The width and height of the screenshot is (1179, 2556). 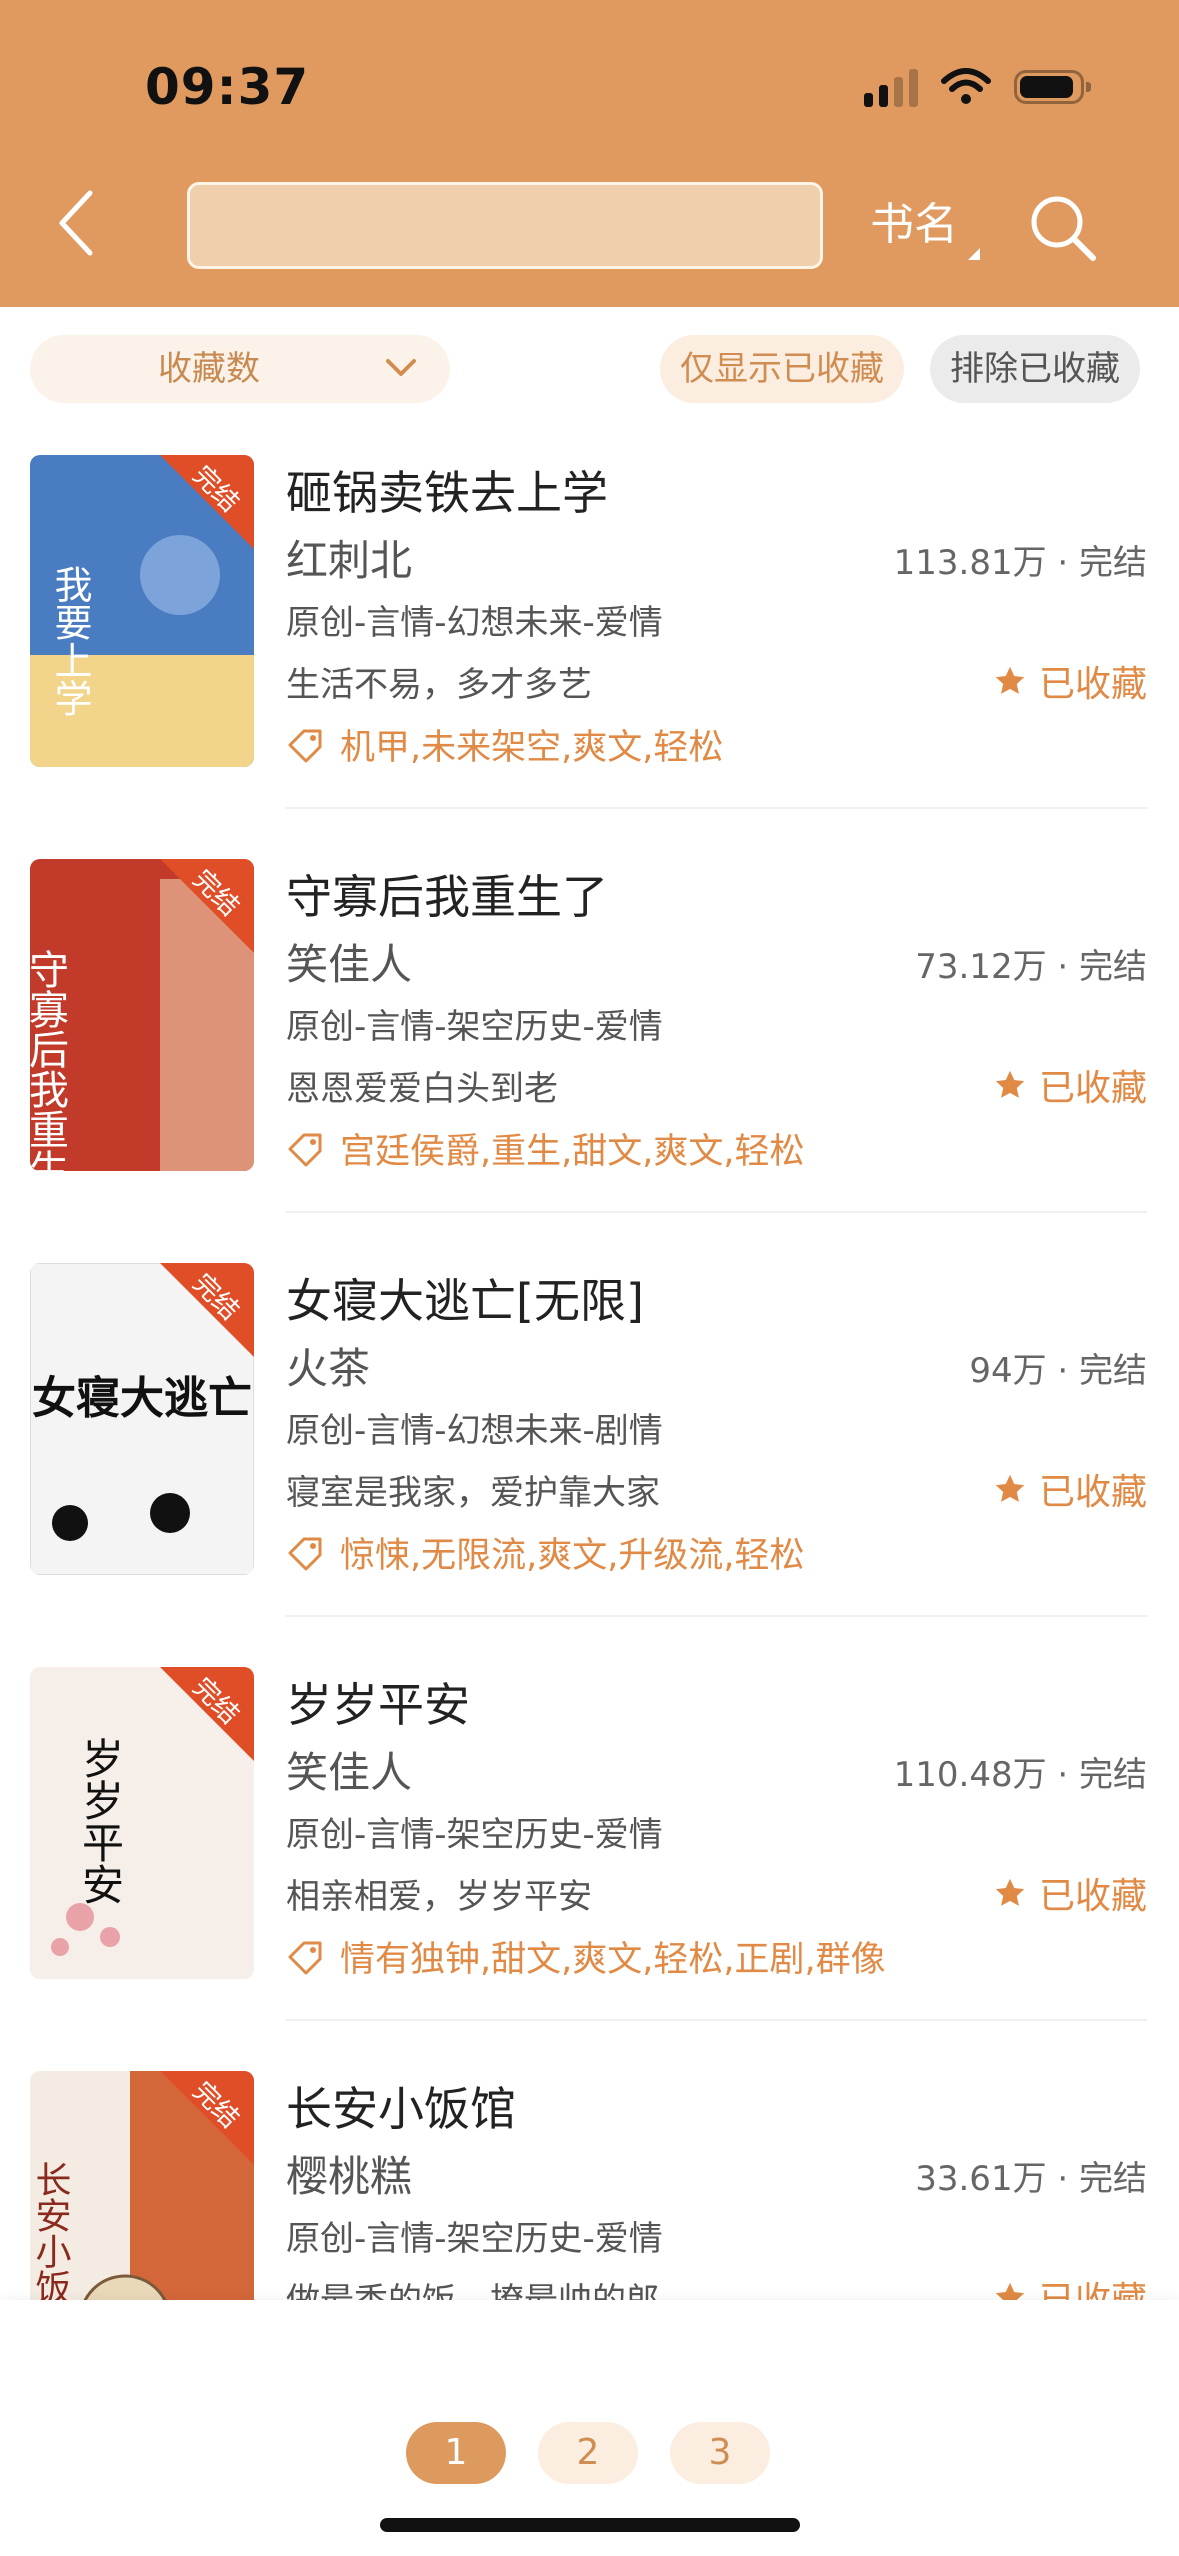 I want to click on book-cover: 我要上学 完结, so click(x=142, y=611).